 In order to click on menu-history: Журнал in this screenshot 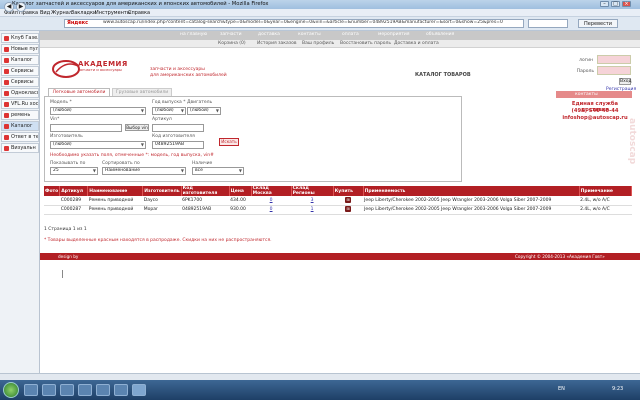, I will do `click(61, 13)`.